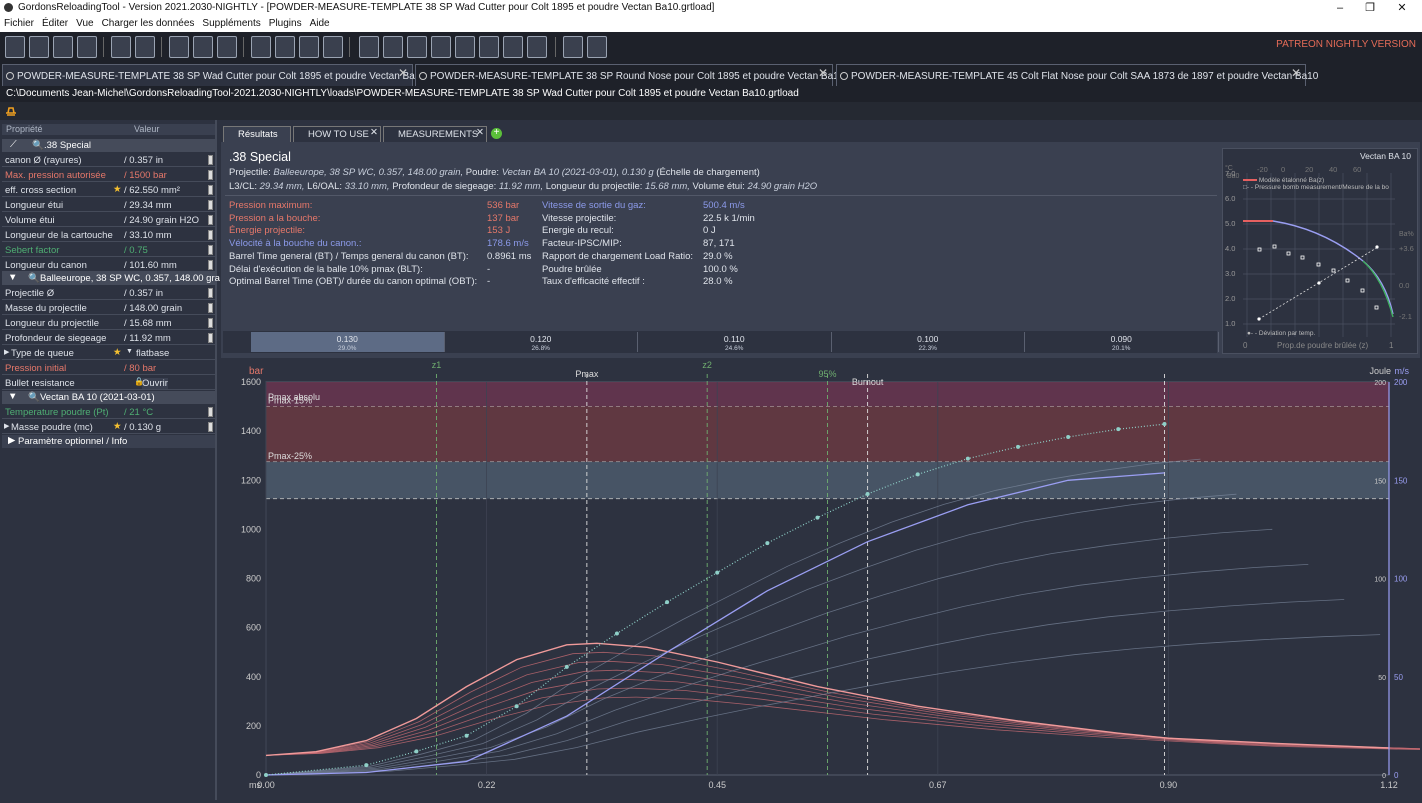 The height and width of the screenshot is (803, 1422). What do you see at coordinates (108, 190) in the screenshot?
I see `property-row: eff. cross section ★/ 62.550 mm²` at bounding box center [108, 190].